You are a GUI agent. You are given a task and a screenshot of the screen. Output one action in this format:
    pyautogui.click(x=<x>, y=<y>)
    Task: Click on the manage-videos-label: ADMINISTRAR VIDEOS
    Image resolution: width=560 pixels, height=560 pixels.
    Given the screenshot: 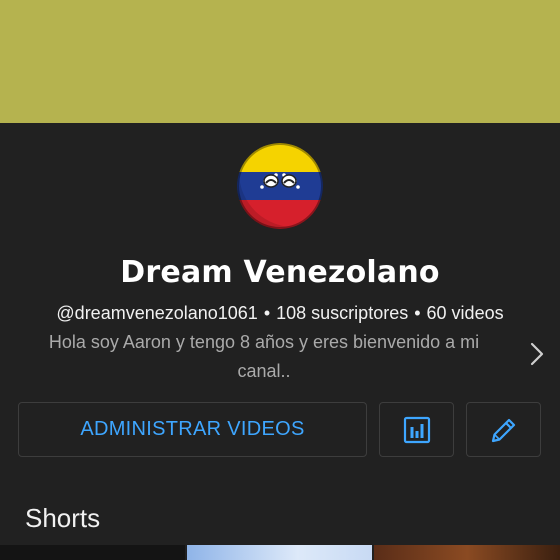 What is the action you would take?
    pyautogui.click(x=192, y=429)
    